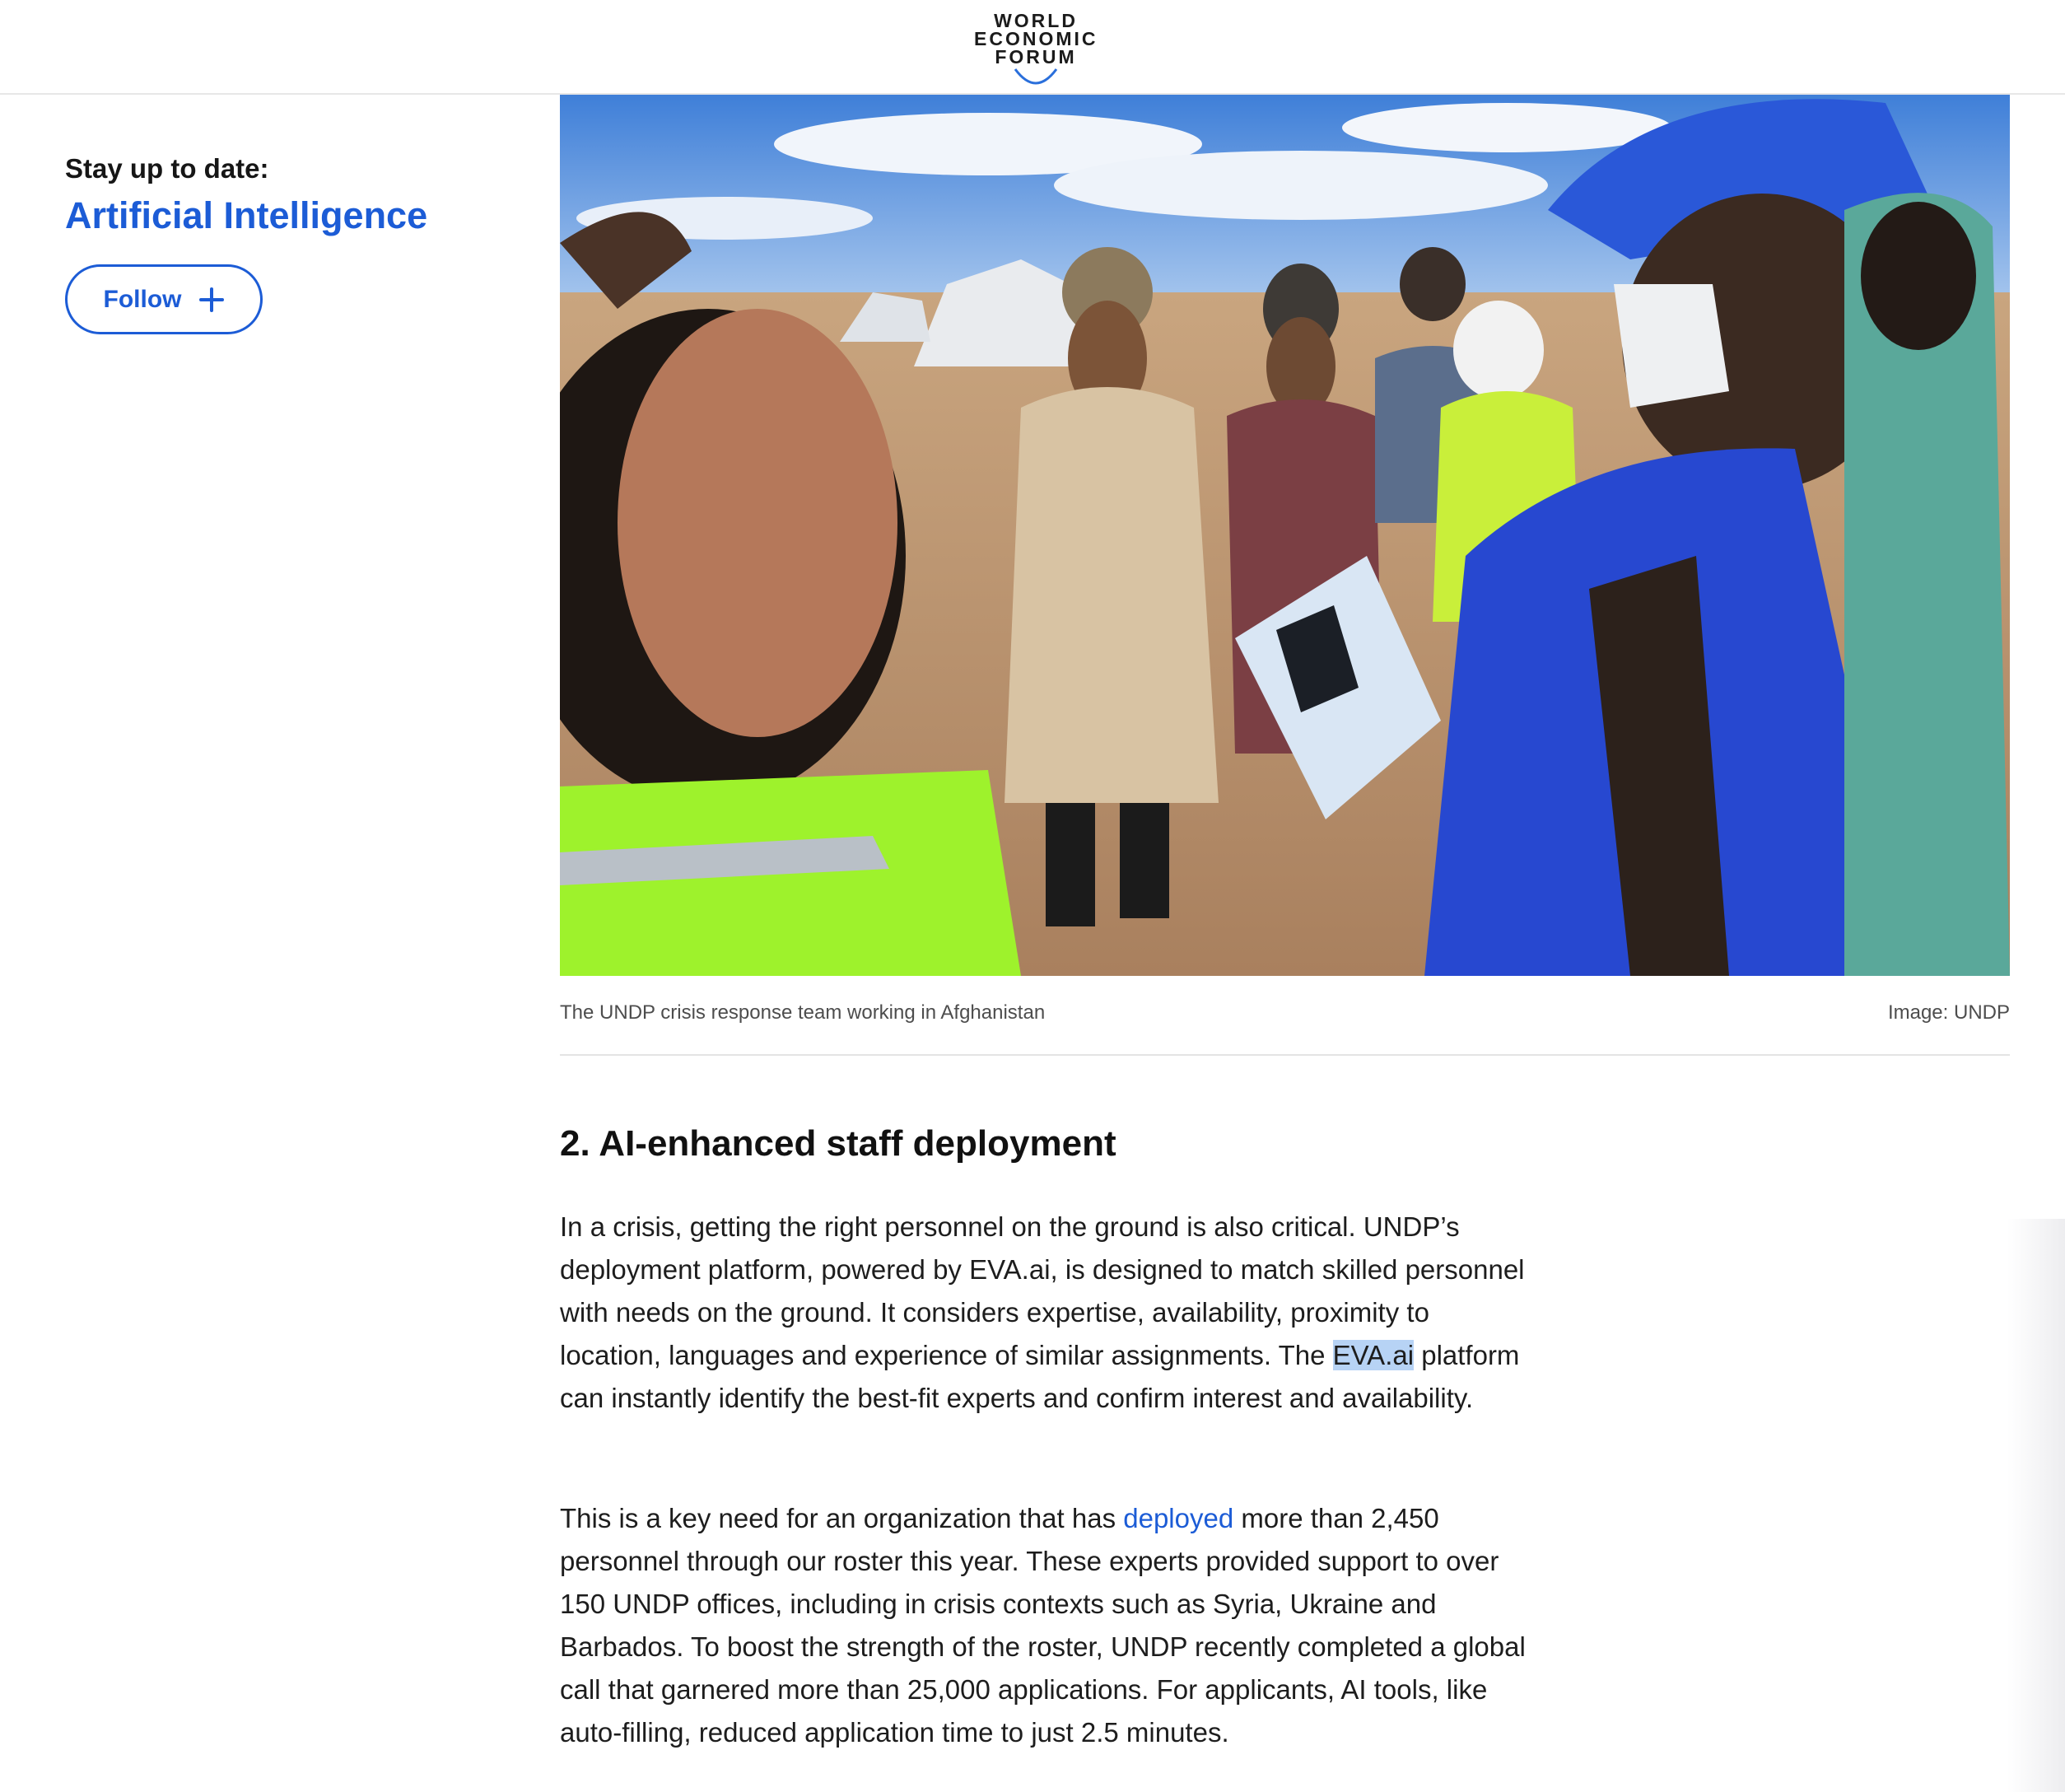 The width and height of the screenshot is (2065, 1792). What do you see at coordinates (1178, 1518) in the screenshot?
I see `deployed-link: deployed` at bounding box center [1178, 1518].